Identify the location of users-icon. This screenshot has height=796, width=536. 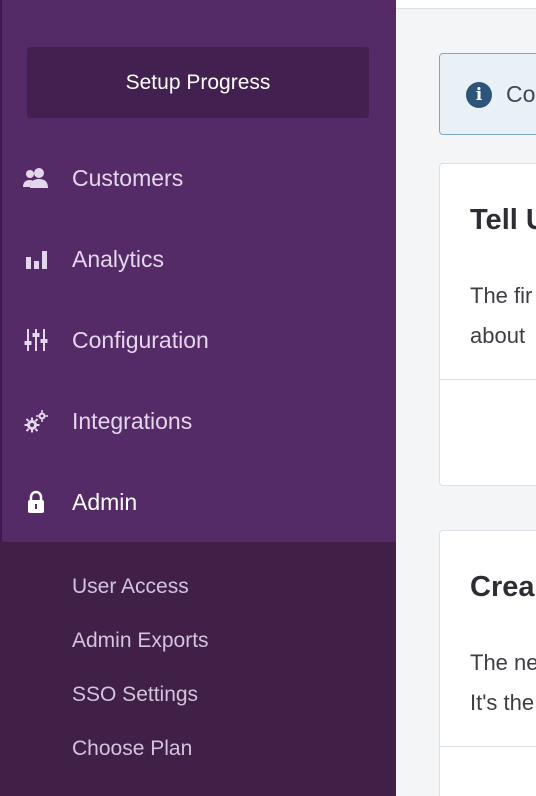
(36, 178).